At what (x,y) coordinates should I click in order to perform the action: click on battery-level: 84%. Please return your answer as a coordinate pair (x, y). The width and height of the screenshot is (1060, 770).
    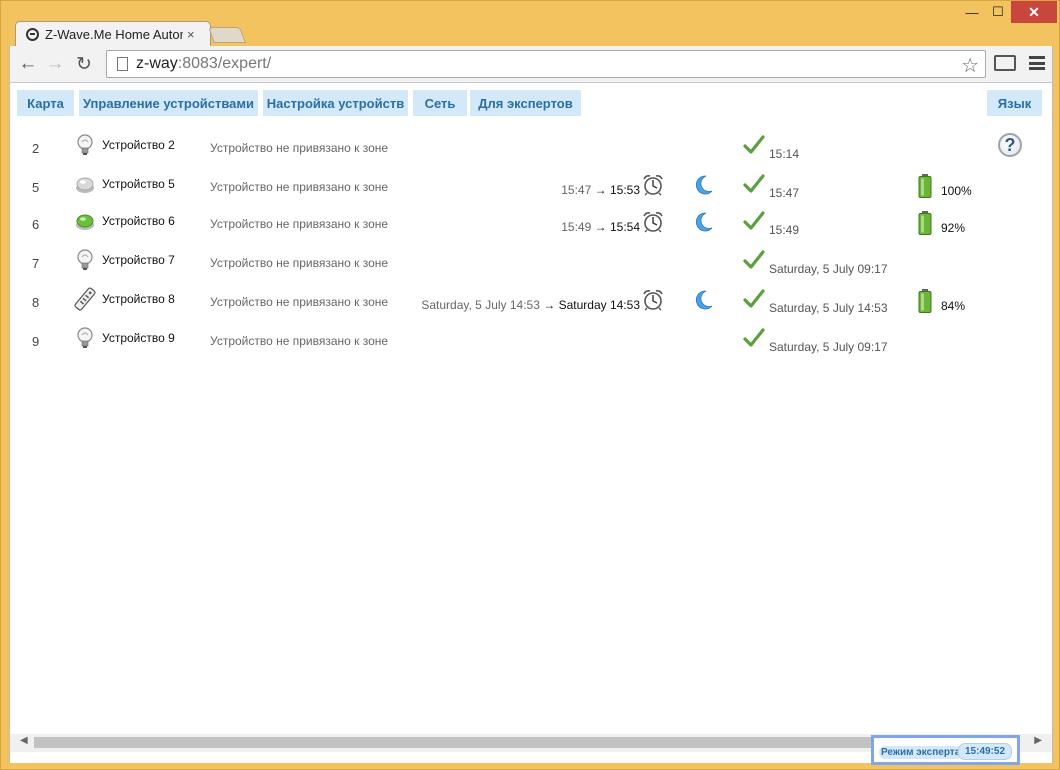
    Looking at the image, I should click on (953, 306).